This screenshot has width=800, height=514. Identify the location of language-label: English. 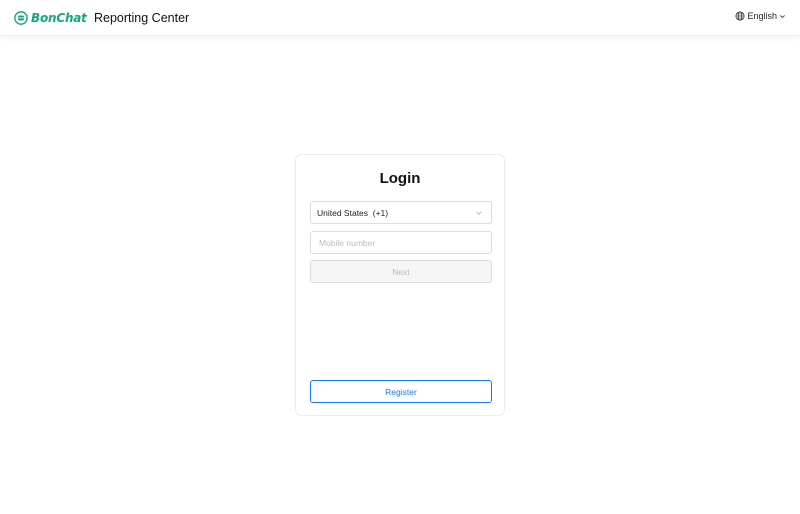
(762, 16).